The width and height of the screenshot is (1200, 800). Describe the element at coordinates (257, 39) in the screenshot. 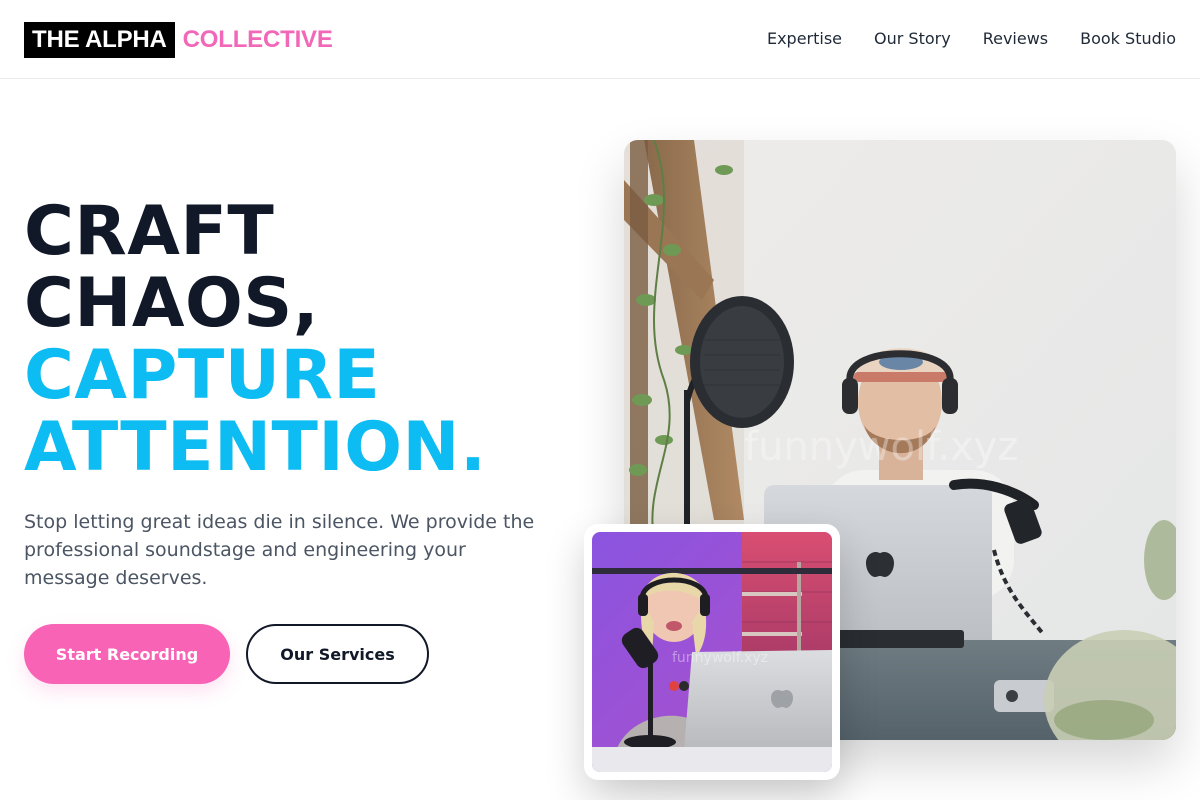

I see `brand-accent: COLLECTIVE` at that location.